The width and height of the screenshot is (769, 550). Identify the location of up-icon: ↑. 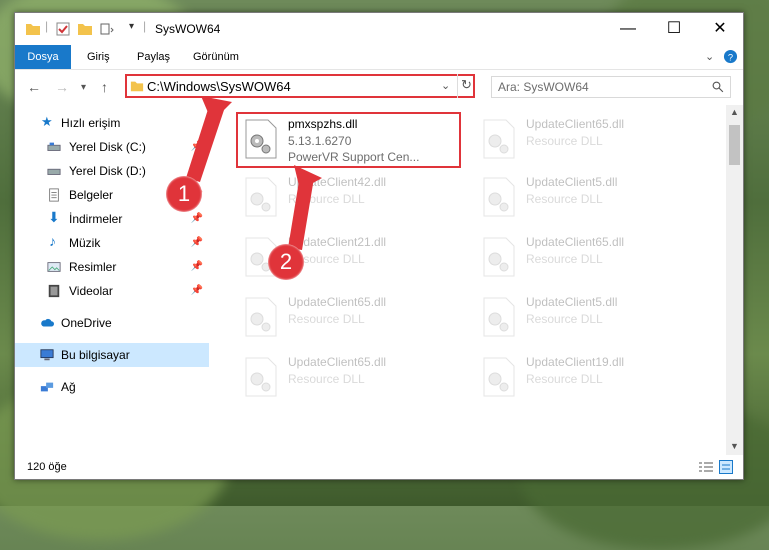
(104, 87).